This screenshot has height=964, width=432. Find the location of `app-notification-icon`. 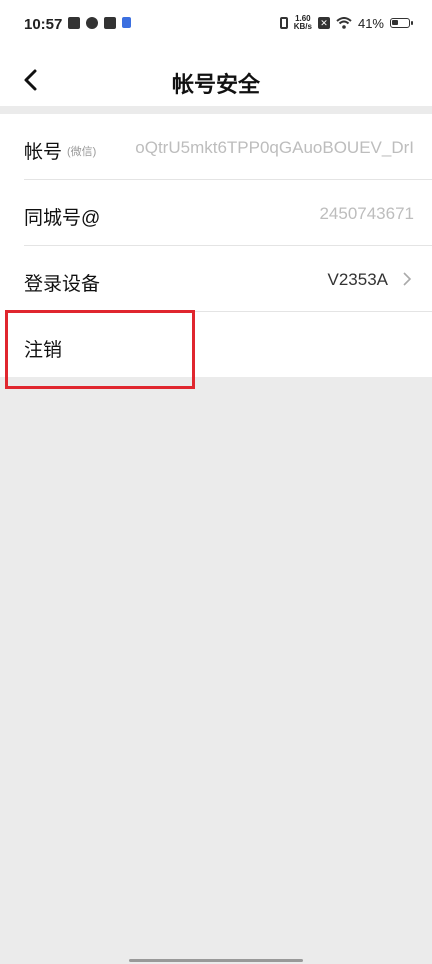

app-notification-icon is located at coordinates (126, 22).